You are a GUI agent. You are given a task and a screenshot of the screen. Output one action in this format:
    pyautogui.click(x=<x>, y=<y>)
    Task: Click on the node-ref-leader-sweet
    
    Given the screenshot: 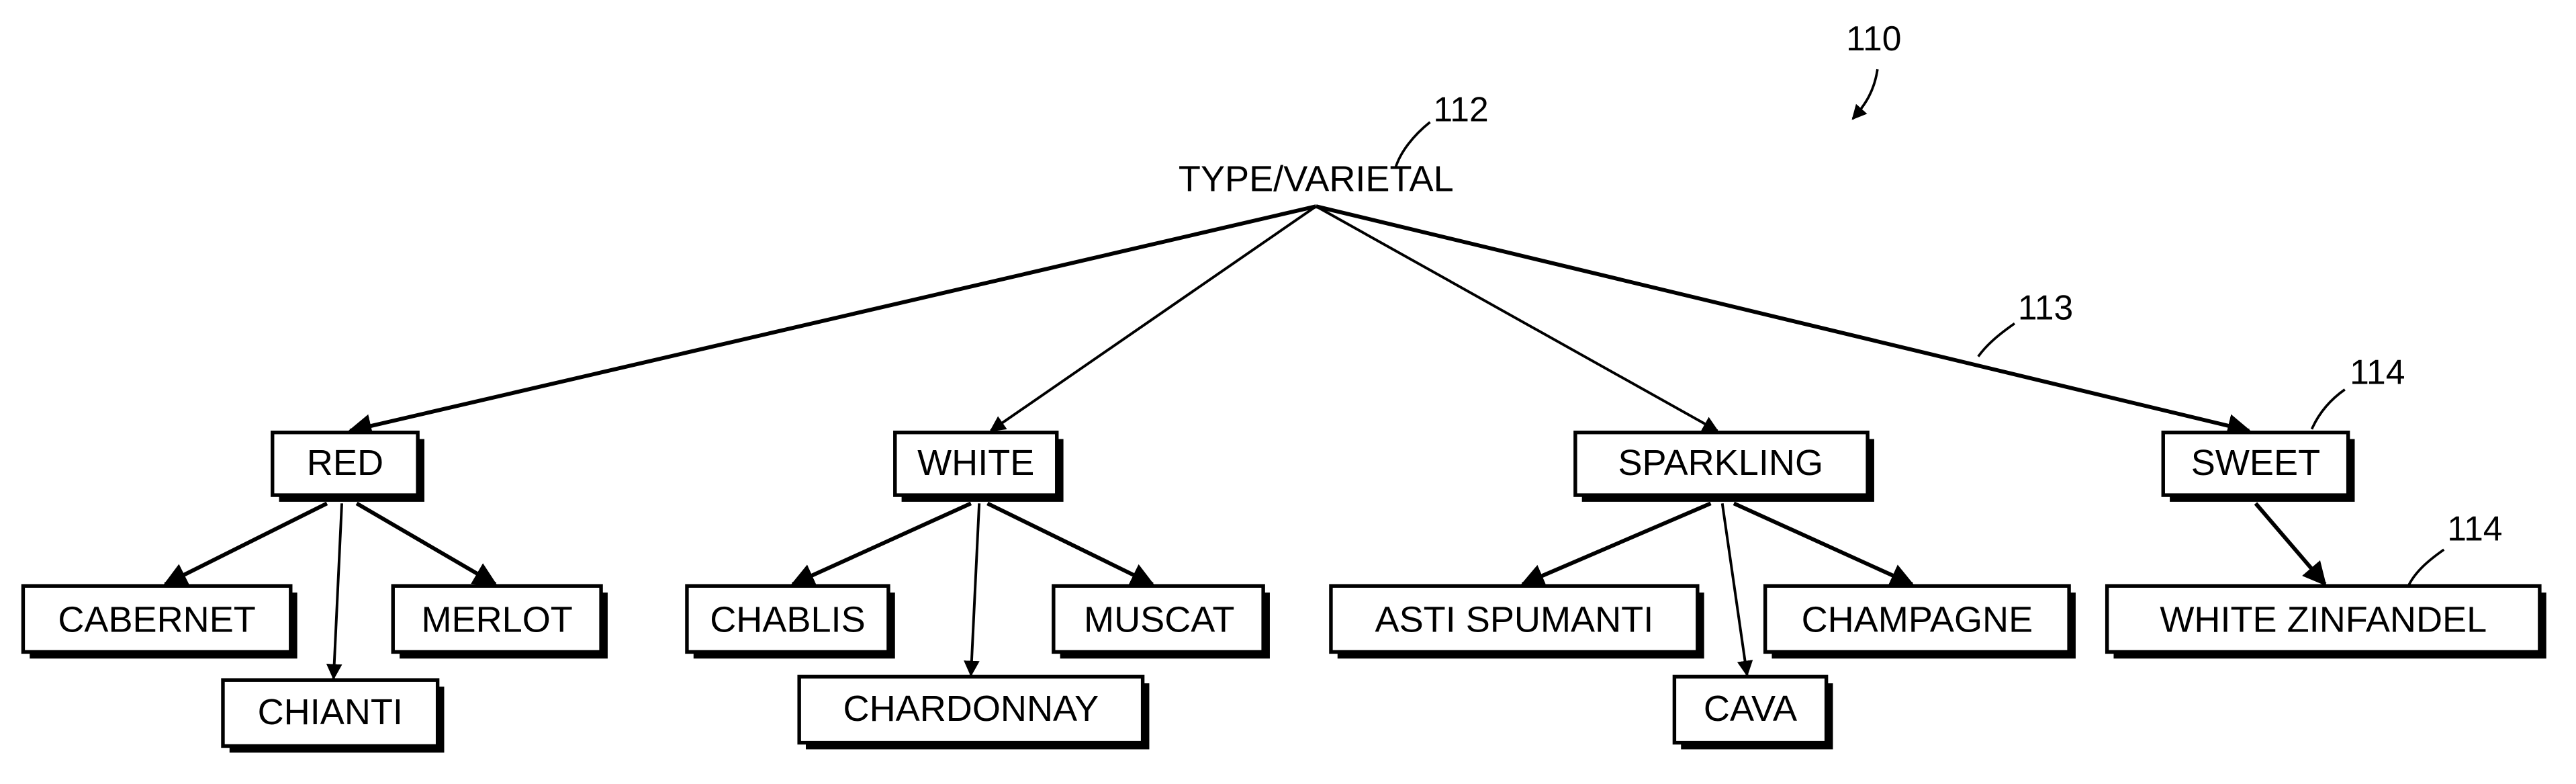 What is the action you would take?
    pyautogui.click(x=2328, y=409)
    